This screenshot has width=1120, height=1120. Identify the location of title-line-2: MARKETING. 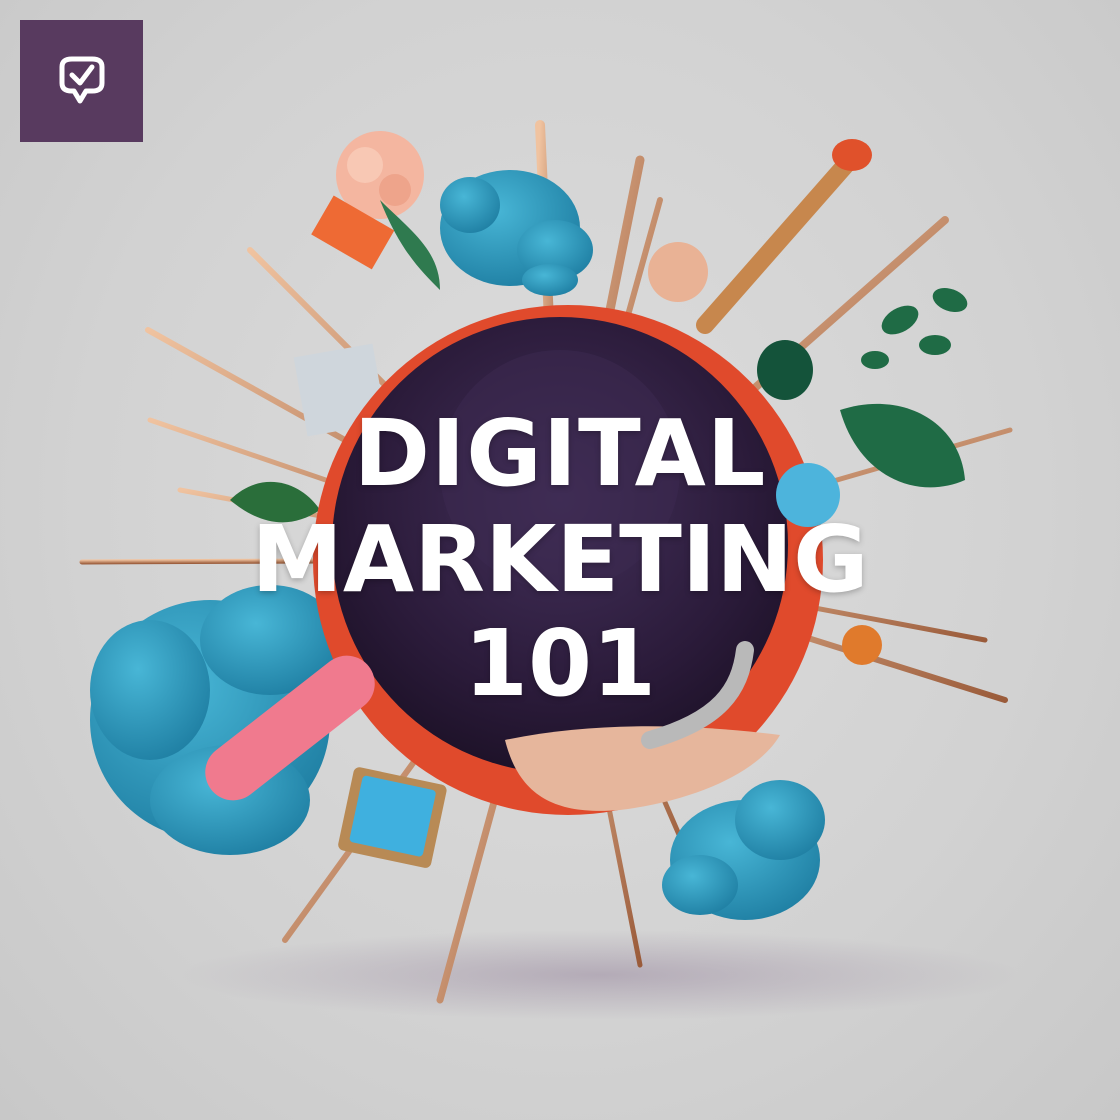
(560, 559).